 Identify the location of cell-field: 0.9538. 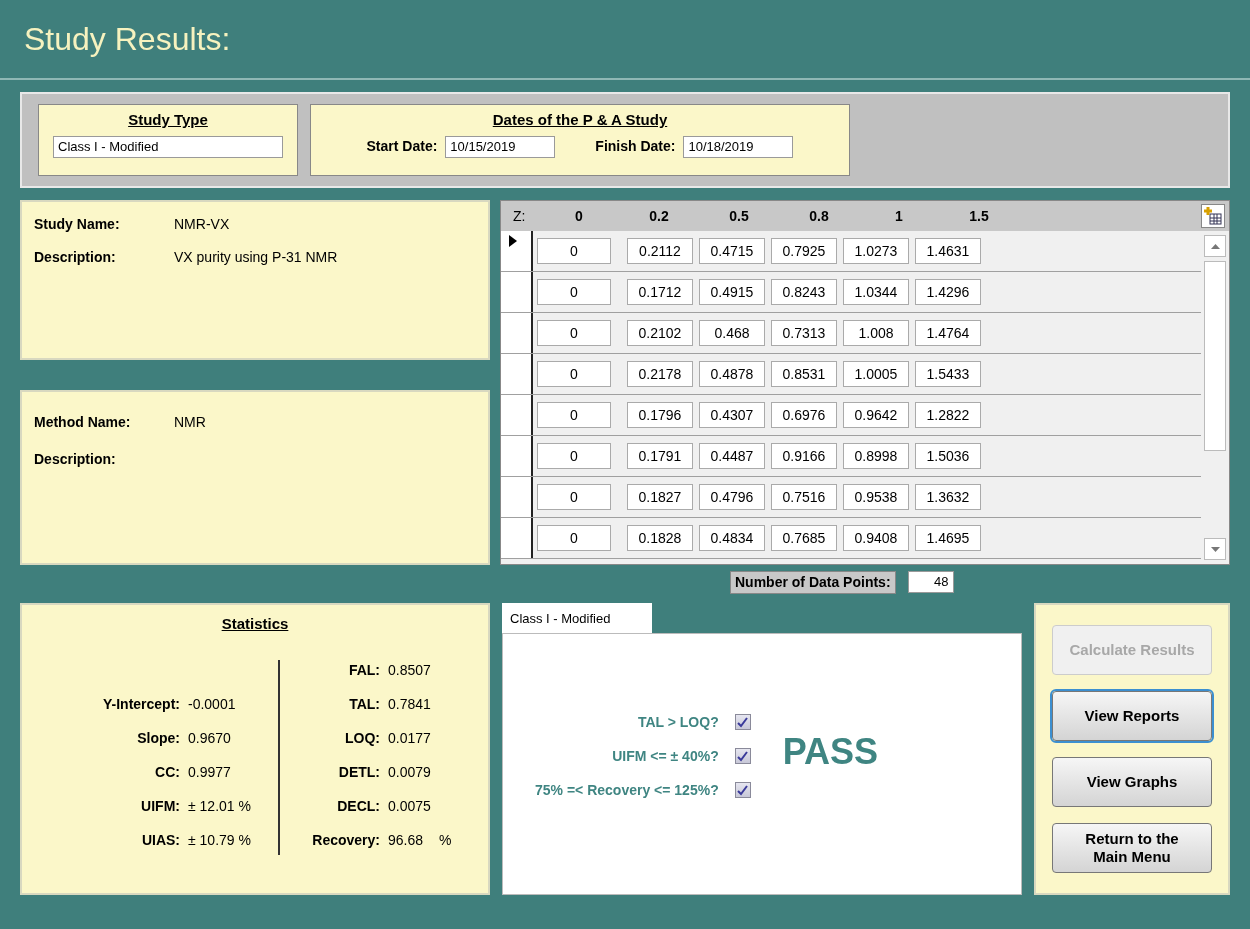
(876, 497).